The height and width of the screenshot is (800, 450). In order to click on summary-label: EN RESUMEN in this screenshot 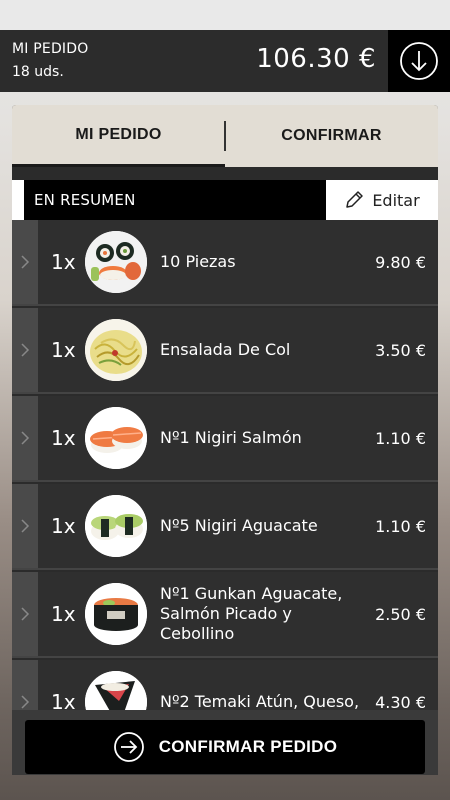, I will do `click(85, 200)`.